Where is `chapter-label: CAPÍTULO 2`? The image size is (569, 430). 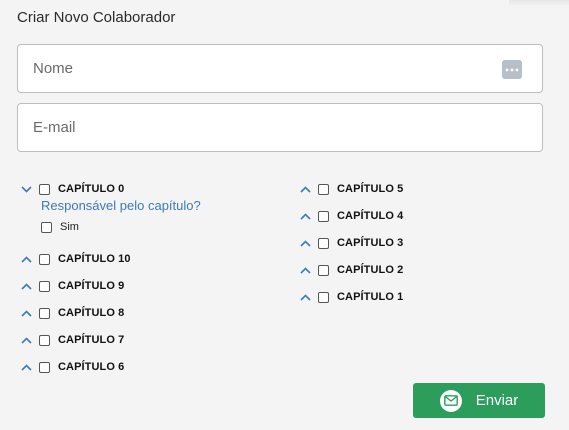
chapter-label: CAPÍTULO 2 is located at coordinates (370, 270).